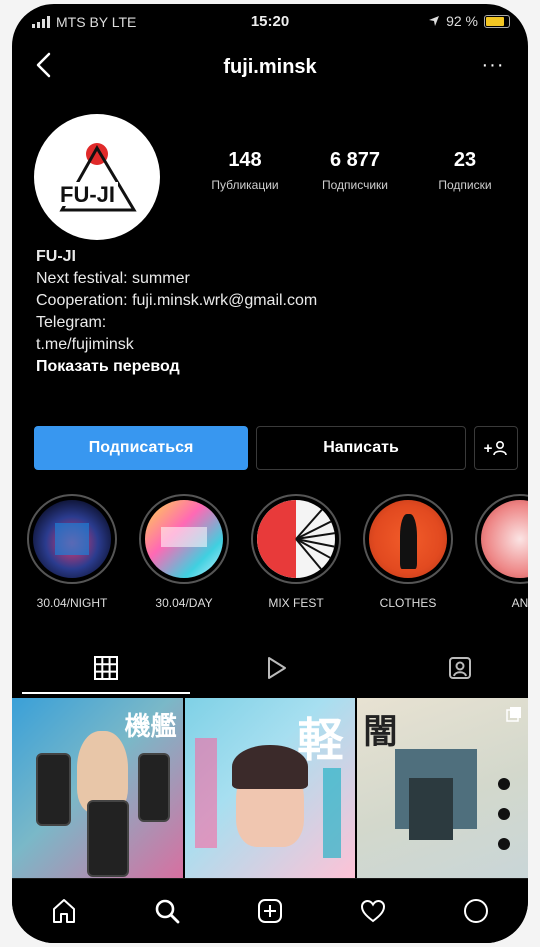 This screenshot has height=947, width=540. What do you see at coordinates (97, 789) in the screenshot?
I see `post-thumbnail: 機艦` at bounding box center [97, 789].